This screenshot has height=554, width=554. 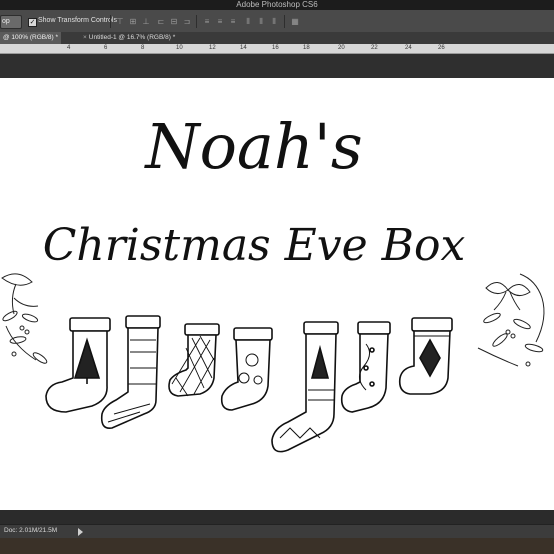 I want to click on document-size-readout: Doc: 2.01M/21.5M, so click(x=31, y=530).